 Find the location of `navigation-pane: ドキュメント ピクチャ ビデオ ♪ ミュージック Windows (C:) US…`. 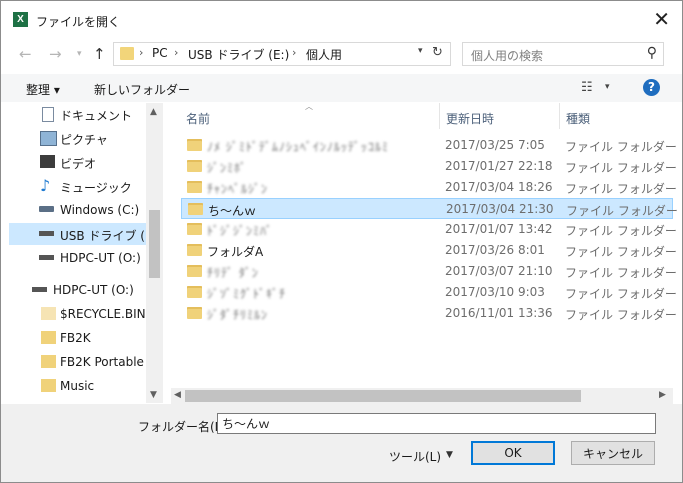

navigation-pane: ドキュメント ピクチャ ビデオ ♪ ミュージック Windows (C:) US… is located at coordinates (85, 253).